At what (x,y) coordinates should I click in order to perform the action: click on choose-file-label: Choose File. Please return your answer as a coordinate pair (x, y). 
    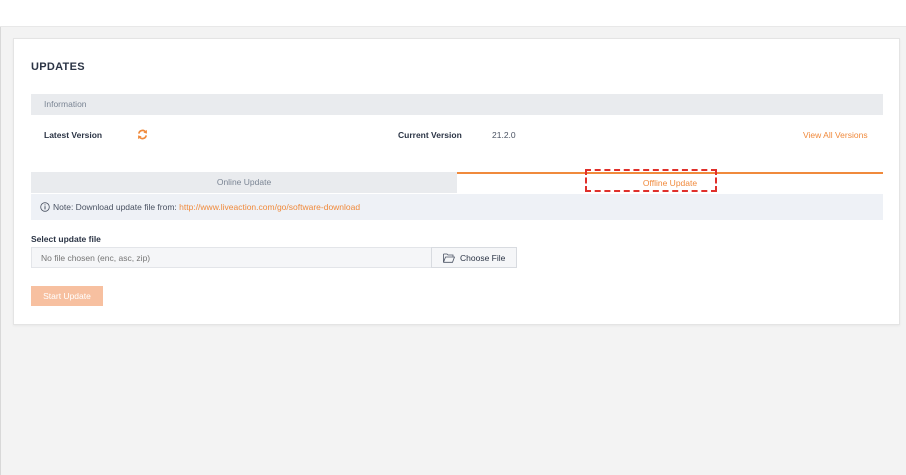
    Looking at the image, I should click on (483, 258).